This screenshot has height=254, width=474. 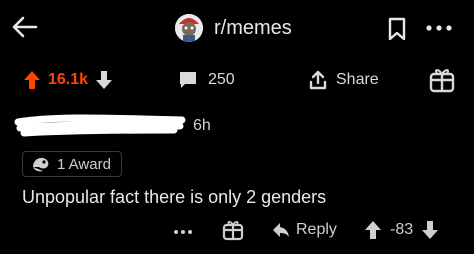 What do you see at coordinates (281, 230) in the screenshot?
I see `reply-arrow-icon` at bounding box center [281, 230].